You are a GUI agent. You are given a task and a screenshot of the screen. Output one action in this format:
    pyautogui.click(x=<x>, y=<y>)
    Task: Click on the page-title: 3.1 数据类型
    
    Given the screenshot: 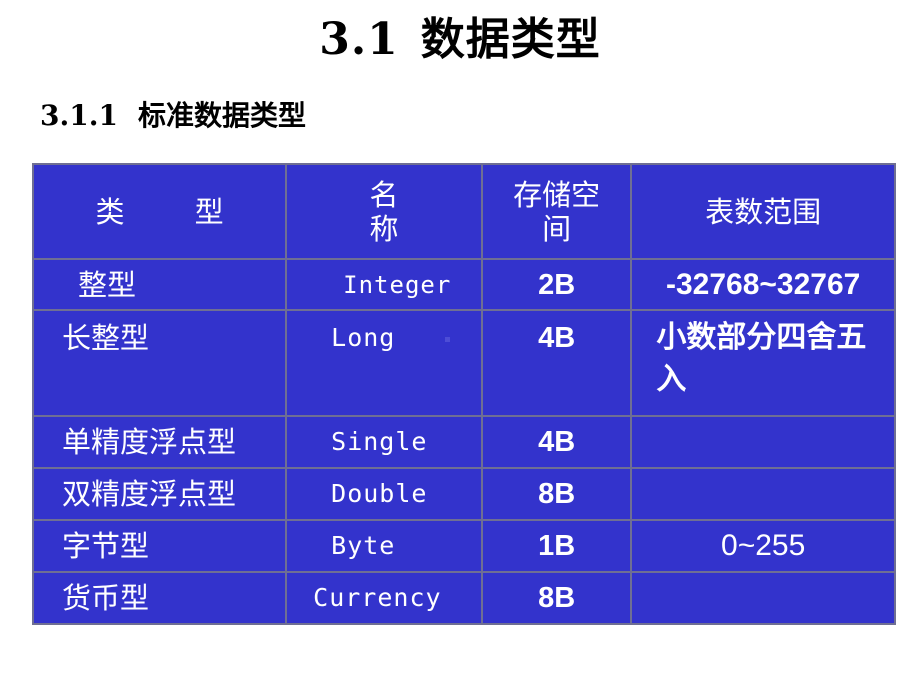 What is the action you would take?
    pyautogui.click(x=460, y=40)
    